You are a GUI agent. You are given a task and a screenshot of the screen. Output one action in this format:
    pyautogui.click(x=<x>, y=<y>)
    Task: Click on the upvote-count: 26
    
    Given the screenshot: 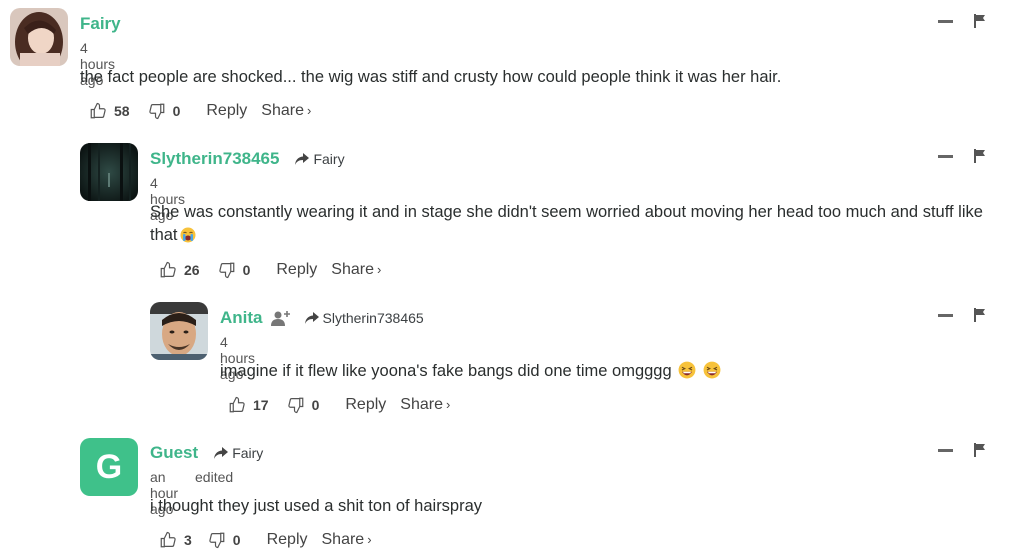 What is the action you would take?
    pyautogui.click(x=192, y=270)
    